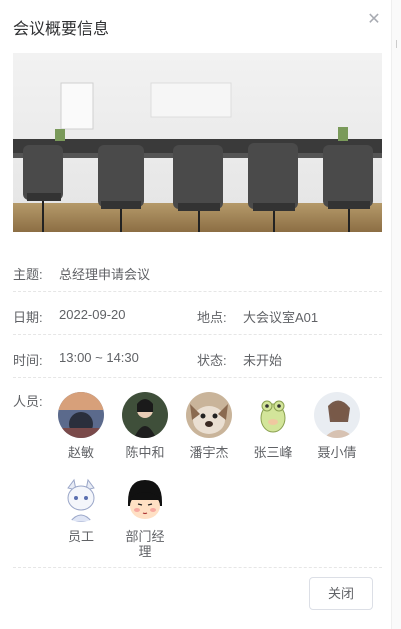 Image resolution: width=401 pixels, height=629 pixels. Describe the element at coordinates (263, 360) in the screenshot. I see `status-value: 未开始` at that location.